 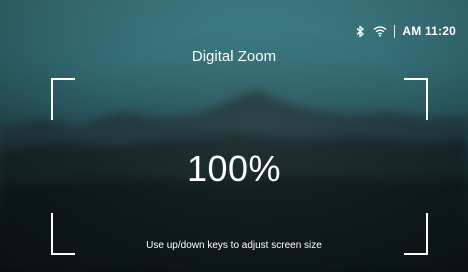 What do you see at coordinates (234, 56) in the screenshot?
I see `page-title: Digital Zoom` at bounding box center [234, 56].